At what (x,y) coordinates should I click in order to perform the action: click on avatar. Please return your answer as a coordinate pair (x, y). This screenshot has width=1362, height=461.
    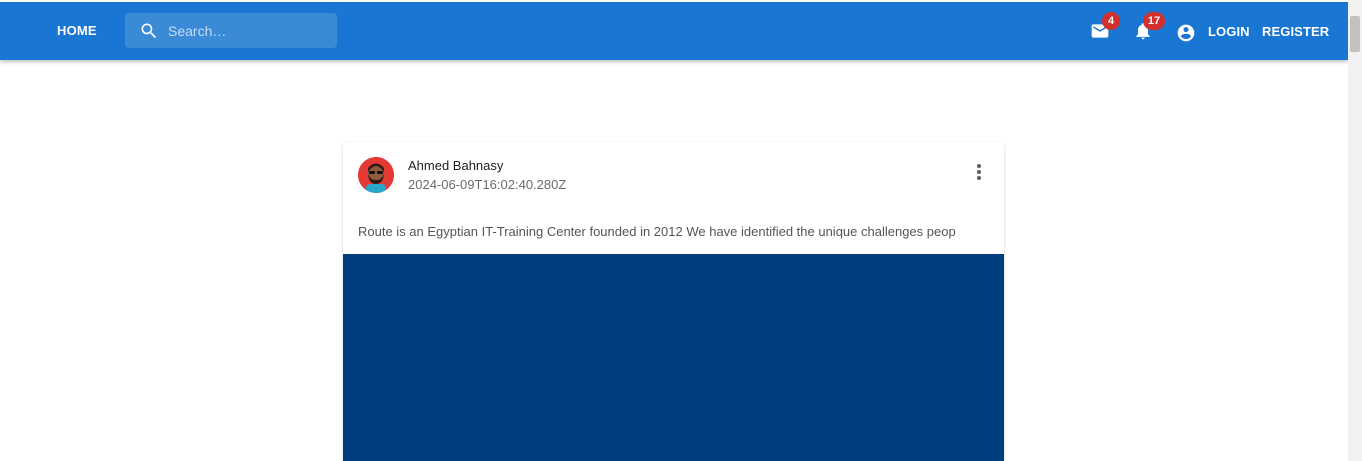
    Looking at the image, I should click on (376, 175).